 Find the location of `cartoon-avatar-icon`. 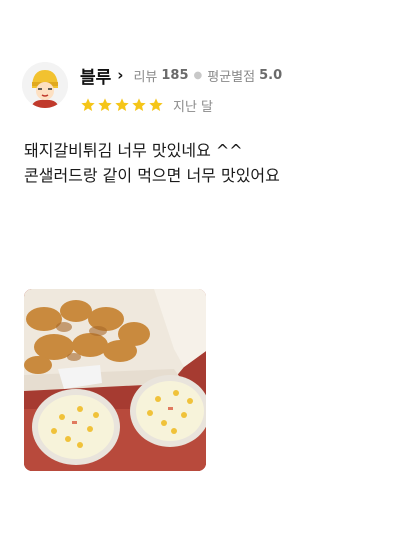

cartoon-avatar-icon is located at coordinates (45, 85).